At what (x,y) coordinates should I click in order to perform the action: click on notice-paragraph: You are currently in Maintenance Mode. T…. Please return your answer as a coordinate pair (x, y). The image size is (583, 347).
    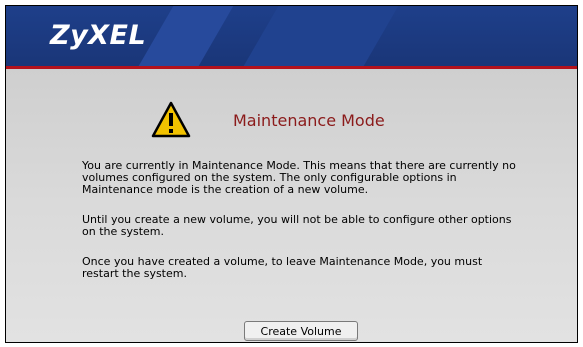
    Looking at the image, I should click on (299, 177).